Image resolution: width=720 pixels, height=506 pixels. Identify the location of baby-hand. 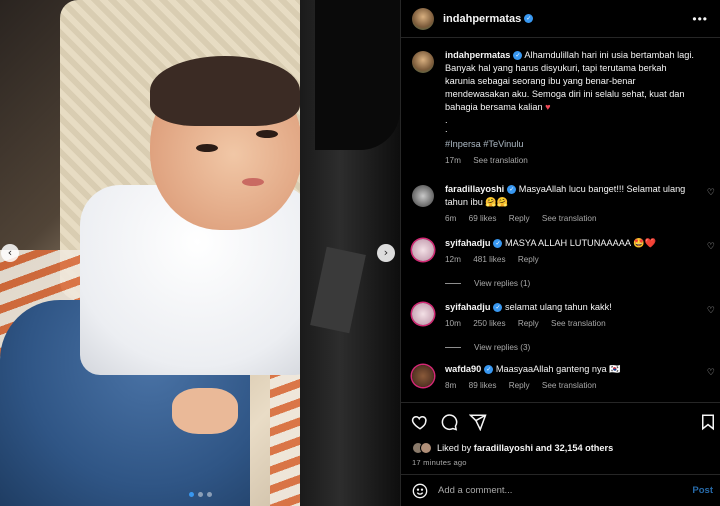
(205, 411).